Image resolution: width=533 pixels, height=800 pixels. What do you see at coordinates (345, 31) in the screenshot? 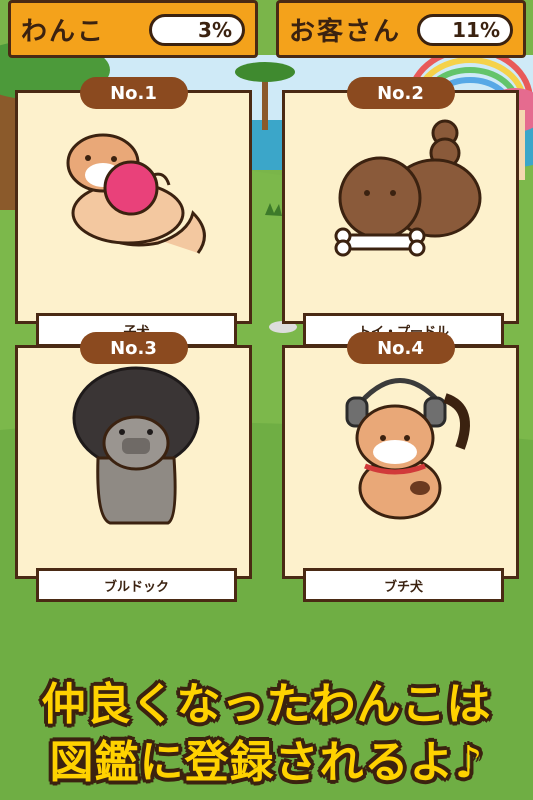
I see `guest-label: お客さん` at bounding box center [345, 31].